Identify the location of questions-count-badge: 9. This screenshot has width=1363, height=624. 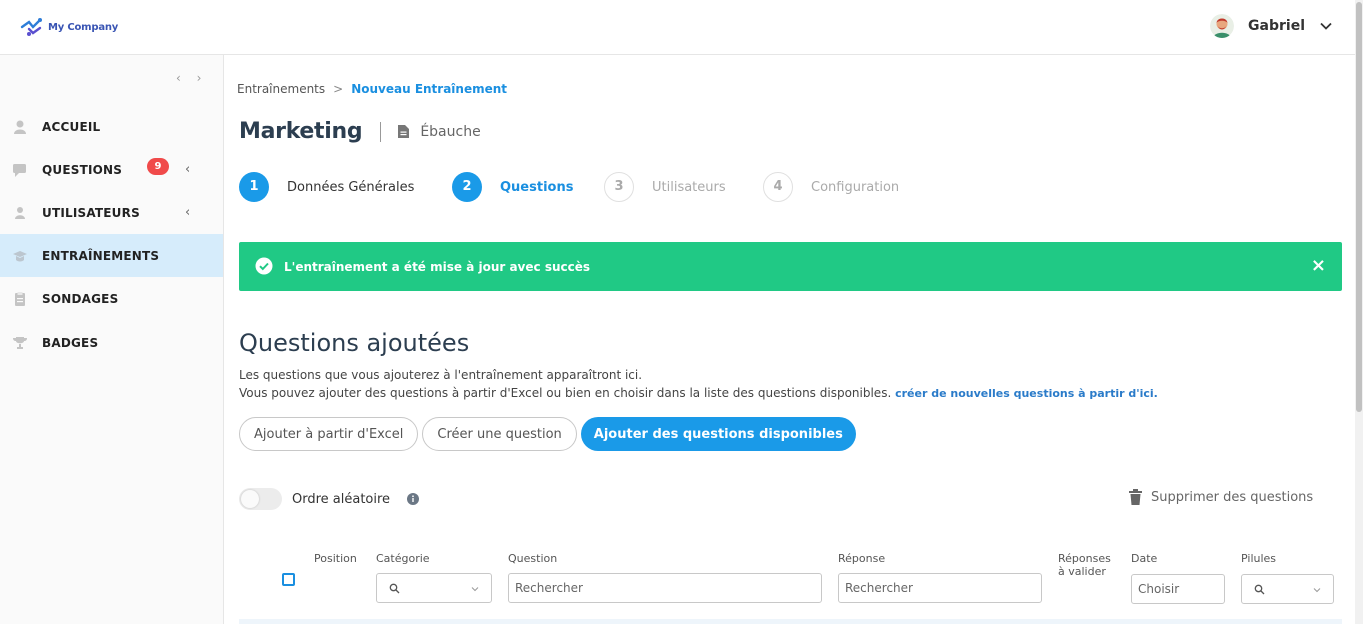
(158, 166).